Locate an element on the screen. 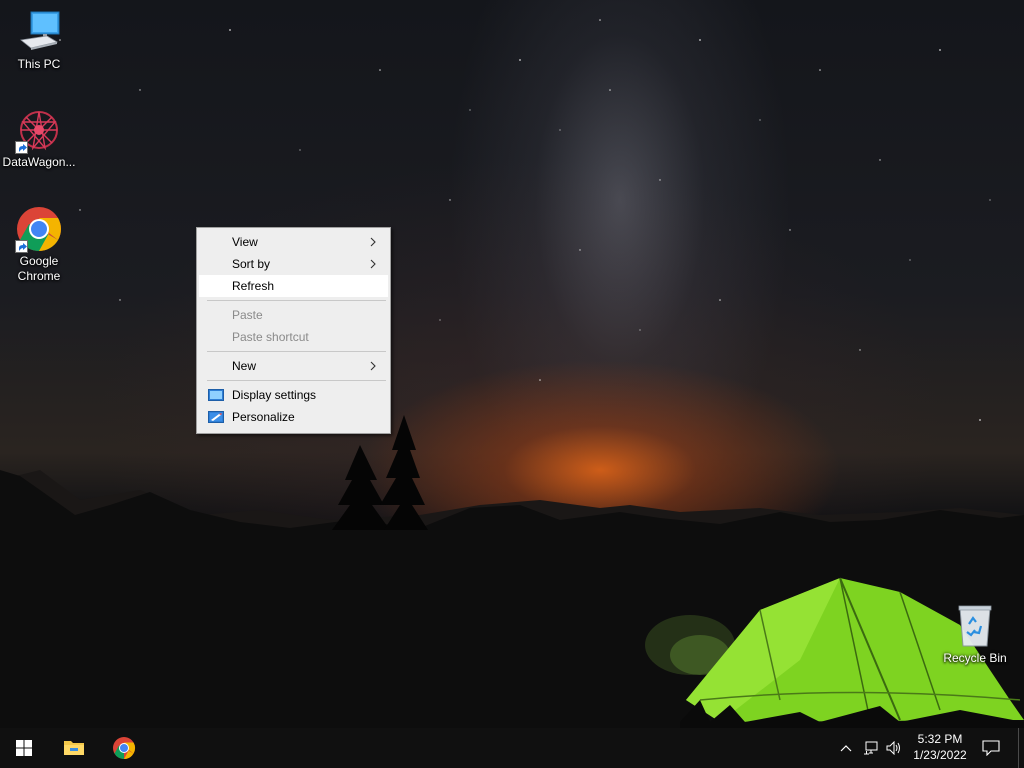 The width and height of the screenshot is (1024, 768). menu-item-label: Display settings is located at coordinates (274, 395).